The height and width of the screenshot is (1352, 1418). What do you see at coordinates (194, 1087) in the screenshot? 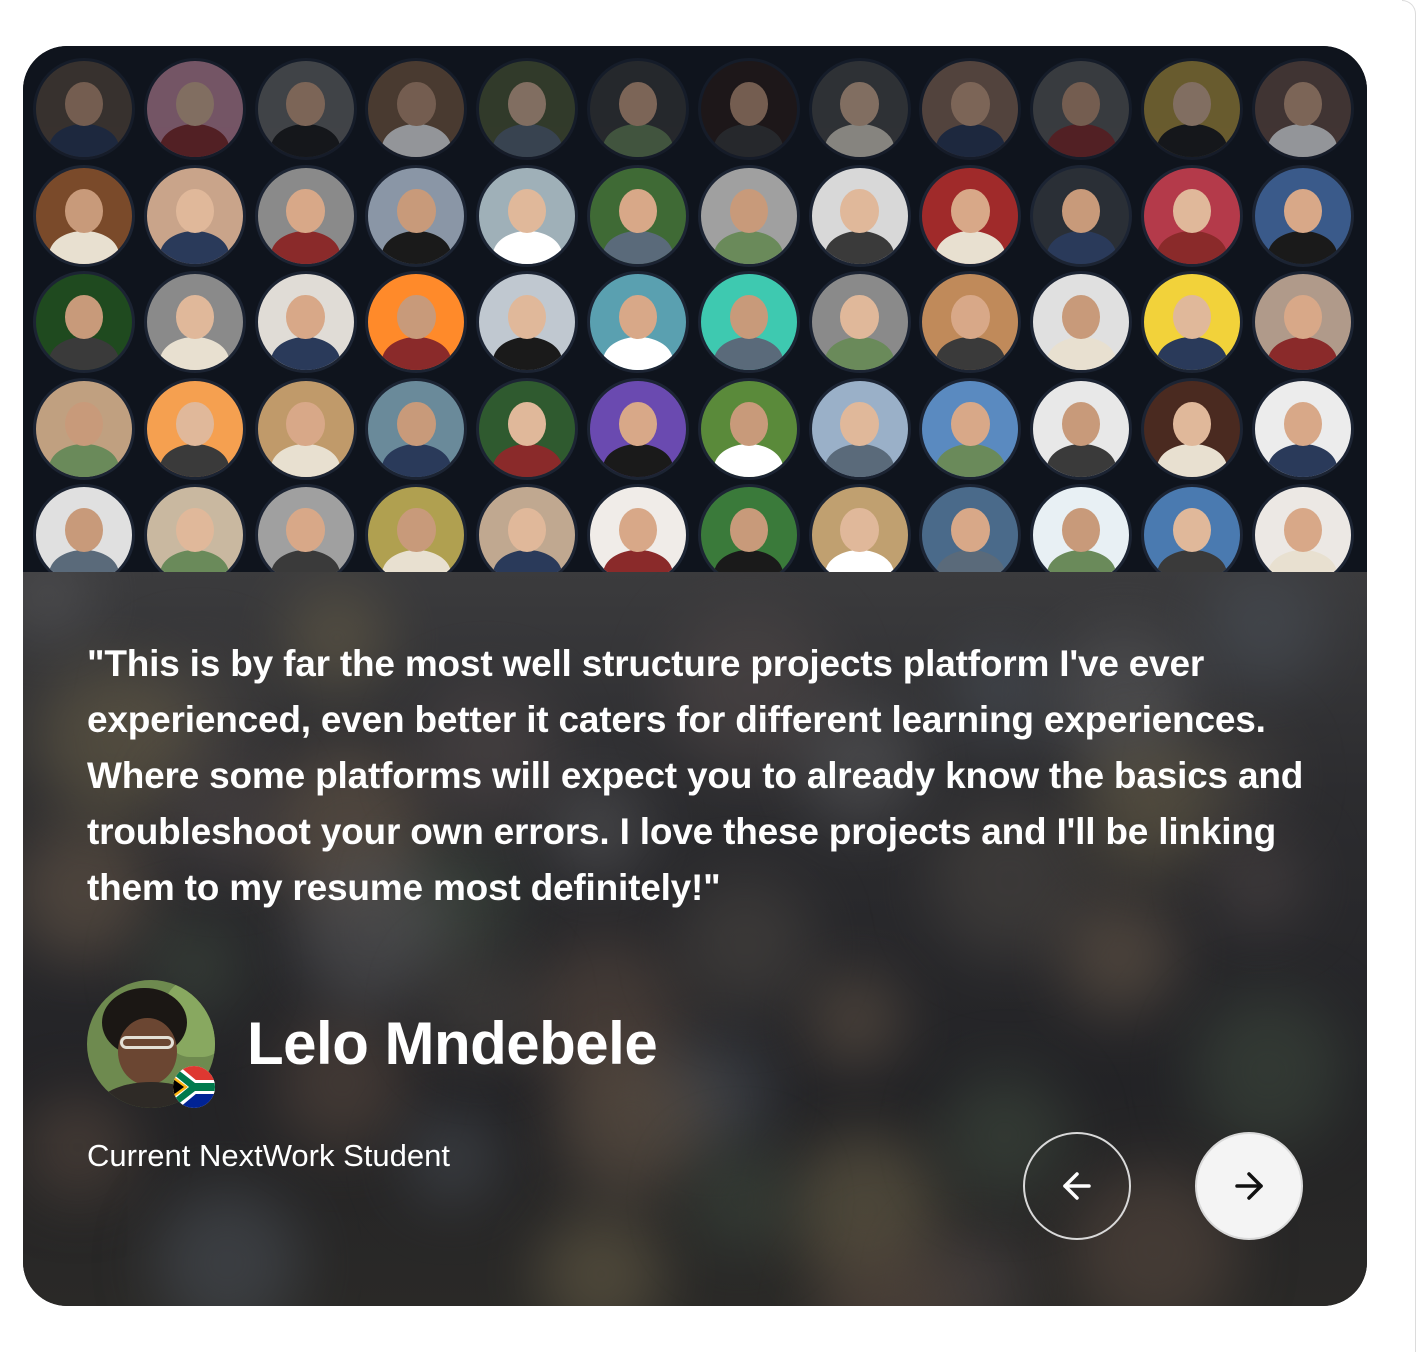
I see `south-africa-flag-icon` at bounding box center [194, 1087].